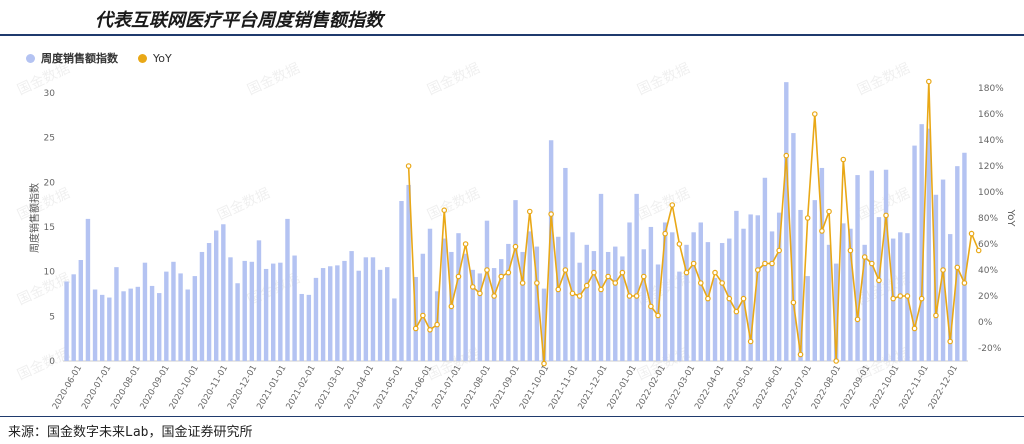 This screenshot has width=1024, height=444. What do you see at coordinates (990, 349) in the screenshot?
I see `y2-tick-label: -20%` at bounding box center [990, 349].